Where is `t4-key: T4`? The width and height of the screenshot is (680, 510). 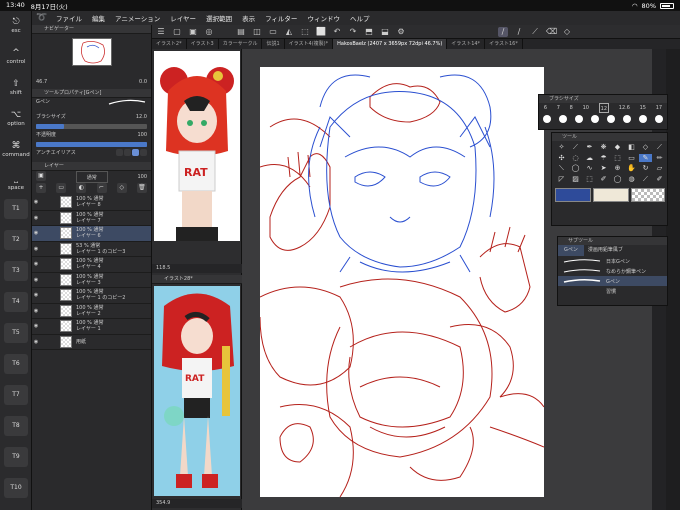 t4-key: T4 is located at coordinates (16, 302).